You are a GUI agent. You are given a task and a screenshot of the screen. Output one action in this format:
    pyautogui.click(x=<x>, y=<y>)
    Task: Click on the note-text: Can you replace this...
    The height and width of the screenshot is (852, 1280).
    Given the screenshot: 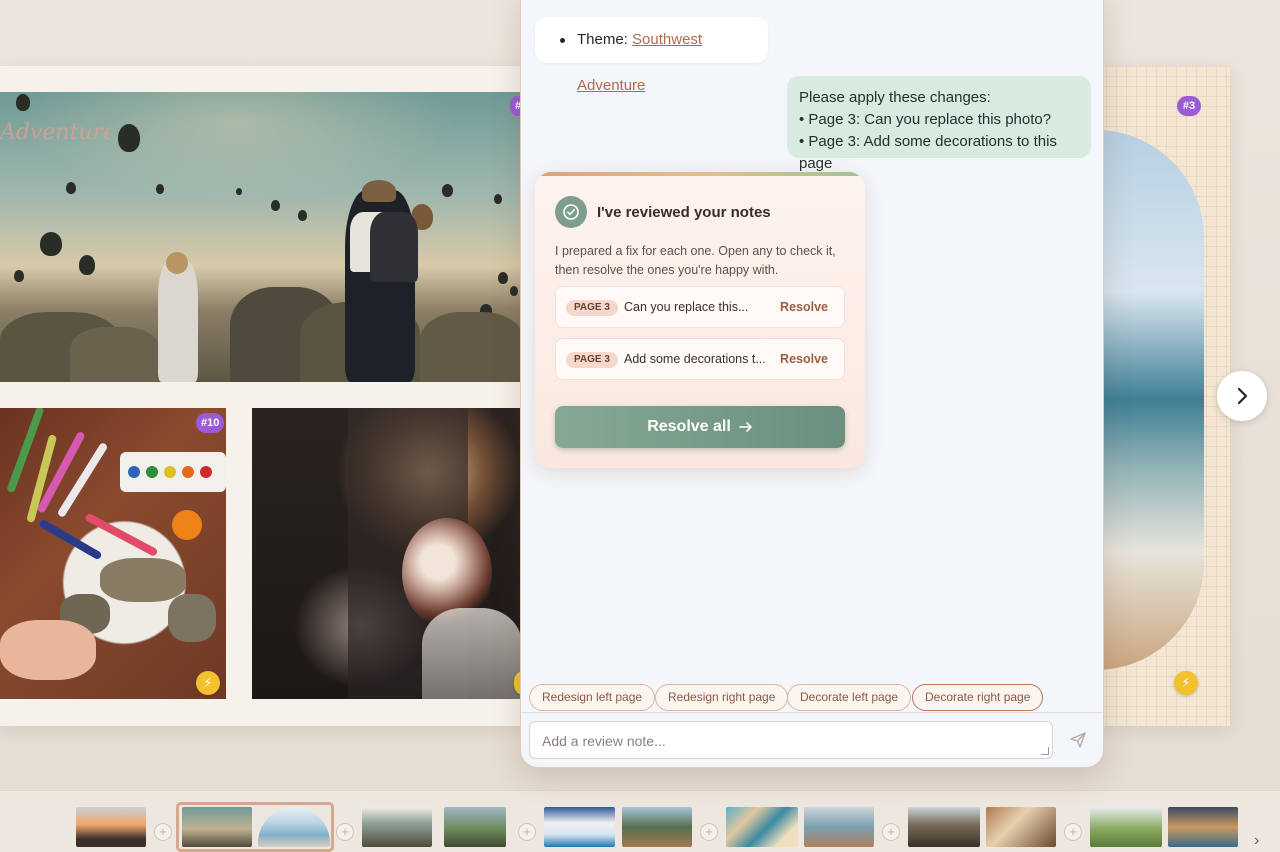 What is the action you would take?
    pyautogui.click(x=696, y=307)
    